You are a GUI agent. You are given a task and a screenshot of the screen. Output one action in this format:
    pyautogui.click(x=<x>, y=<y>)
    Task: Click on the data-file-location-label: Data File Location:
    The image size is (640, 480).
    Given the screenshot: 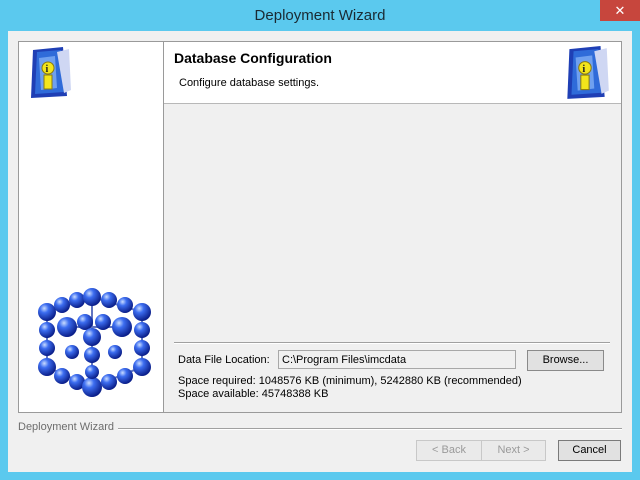 What is the action you would take?
    pyautogui.click(x=224, y=360)
    